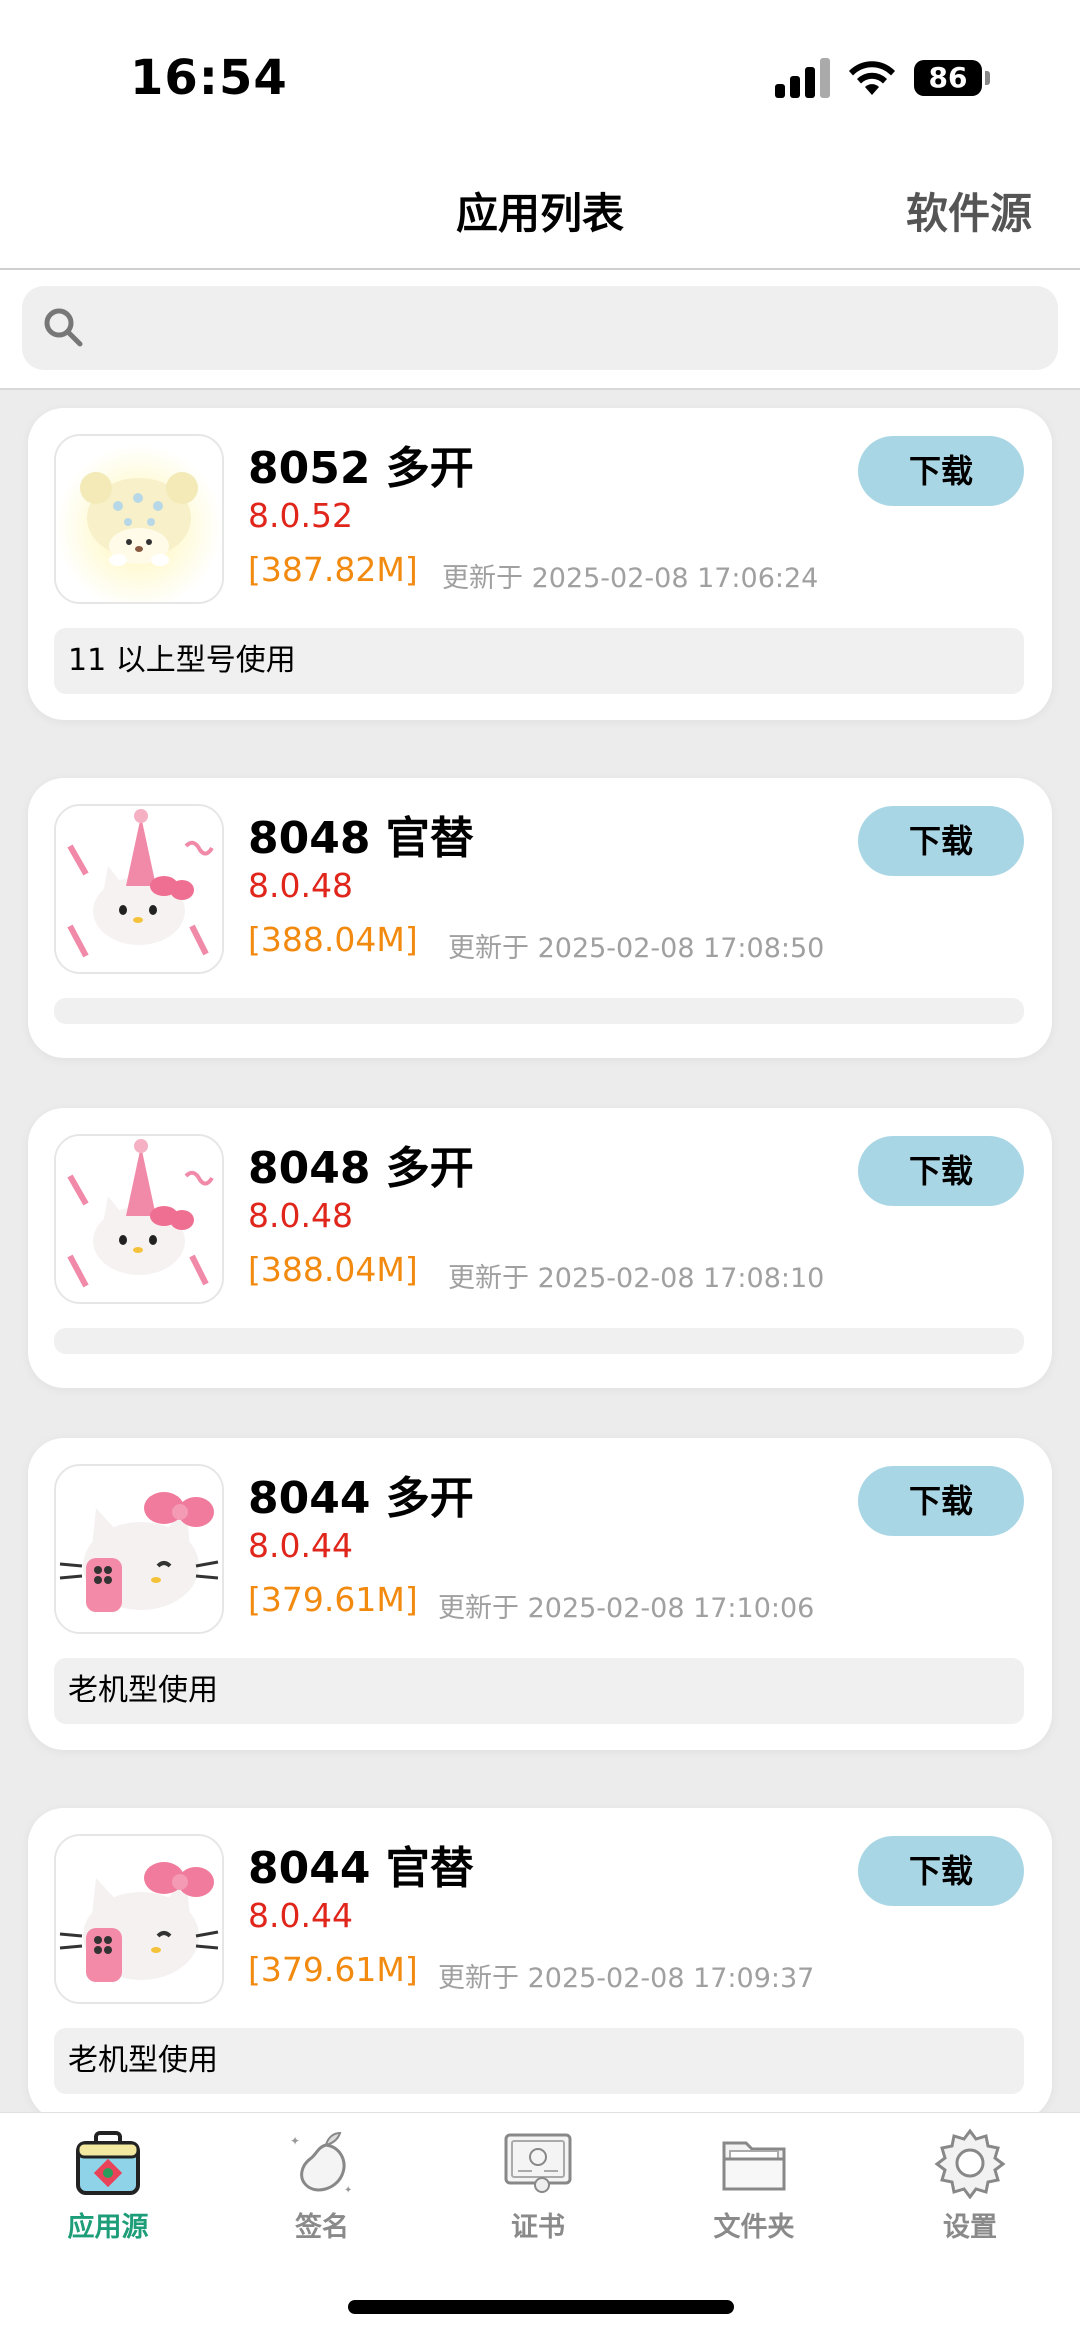  What do you see at coordinates (361, 1868) in the screenshot?
I see `app-name: 8044 官替` at bounding box center [361, 1868].